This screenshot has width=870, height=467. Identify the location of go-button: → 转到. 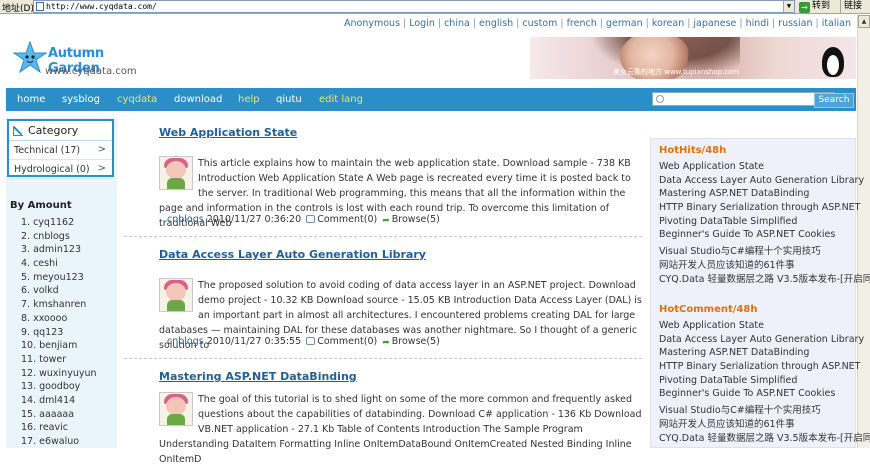
(814, 6).